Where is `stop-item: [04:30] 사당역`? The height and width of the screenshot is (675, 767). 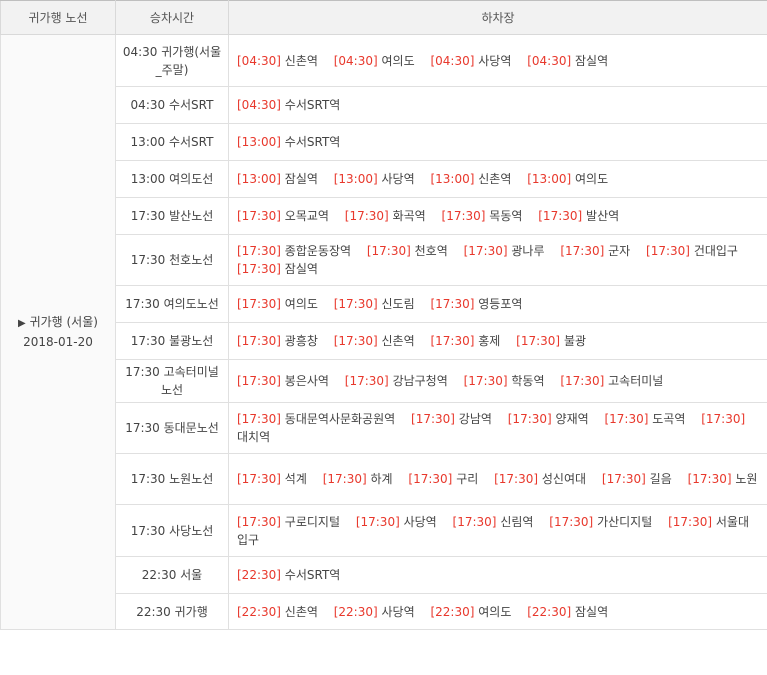 stop-item: [04:30] 사당역 is located at coordinates (470, 61).